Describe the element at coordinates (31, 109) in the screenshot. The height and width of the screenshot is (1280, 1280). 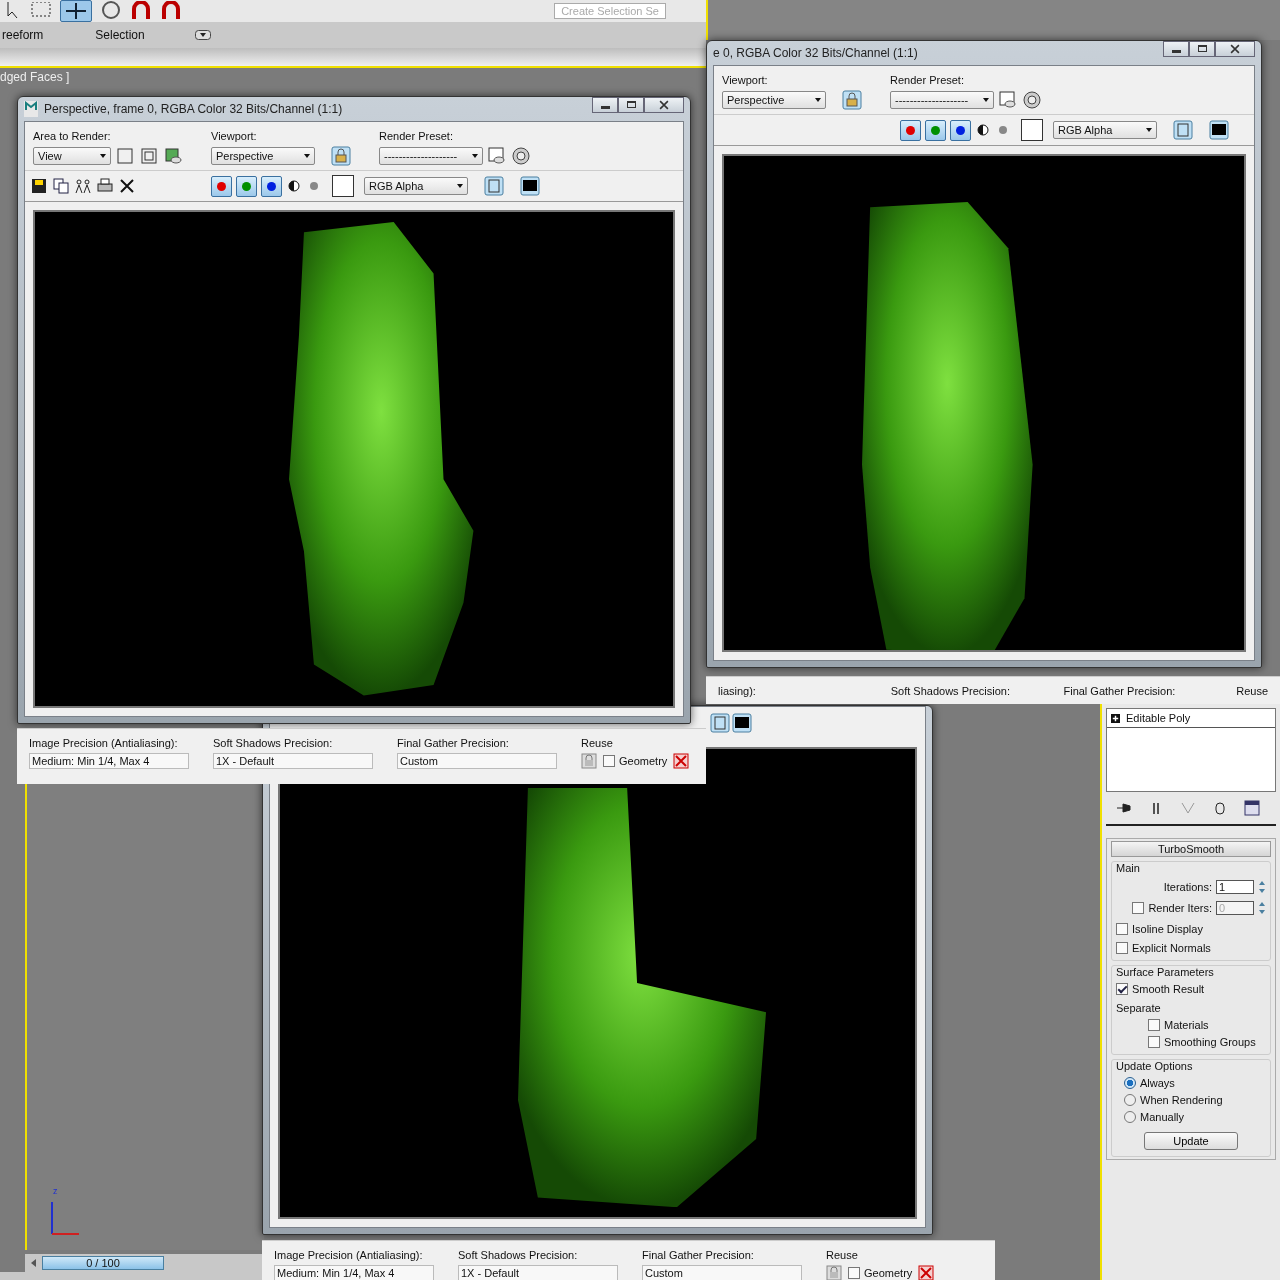
I see `app-logo-icon` at that location.